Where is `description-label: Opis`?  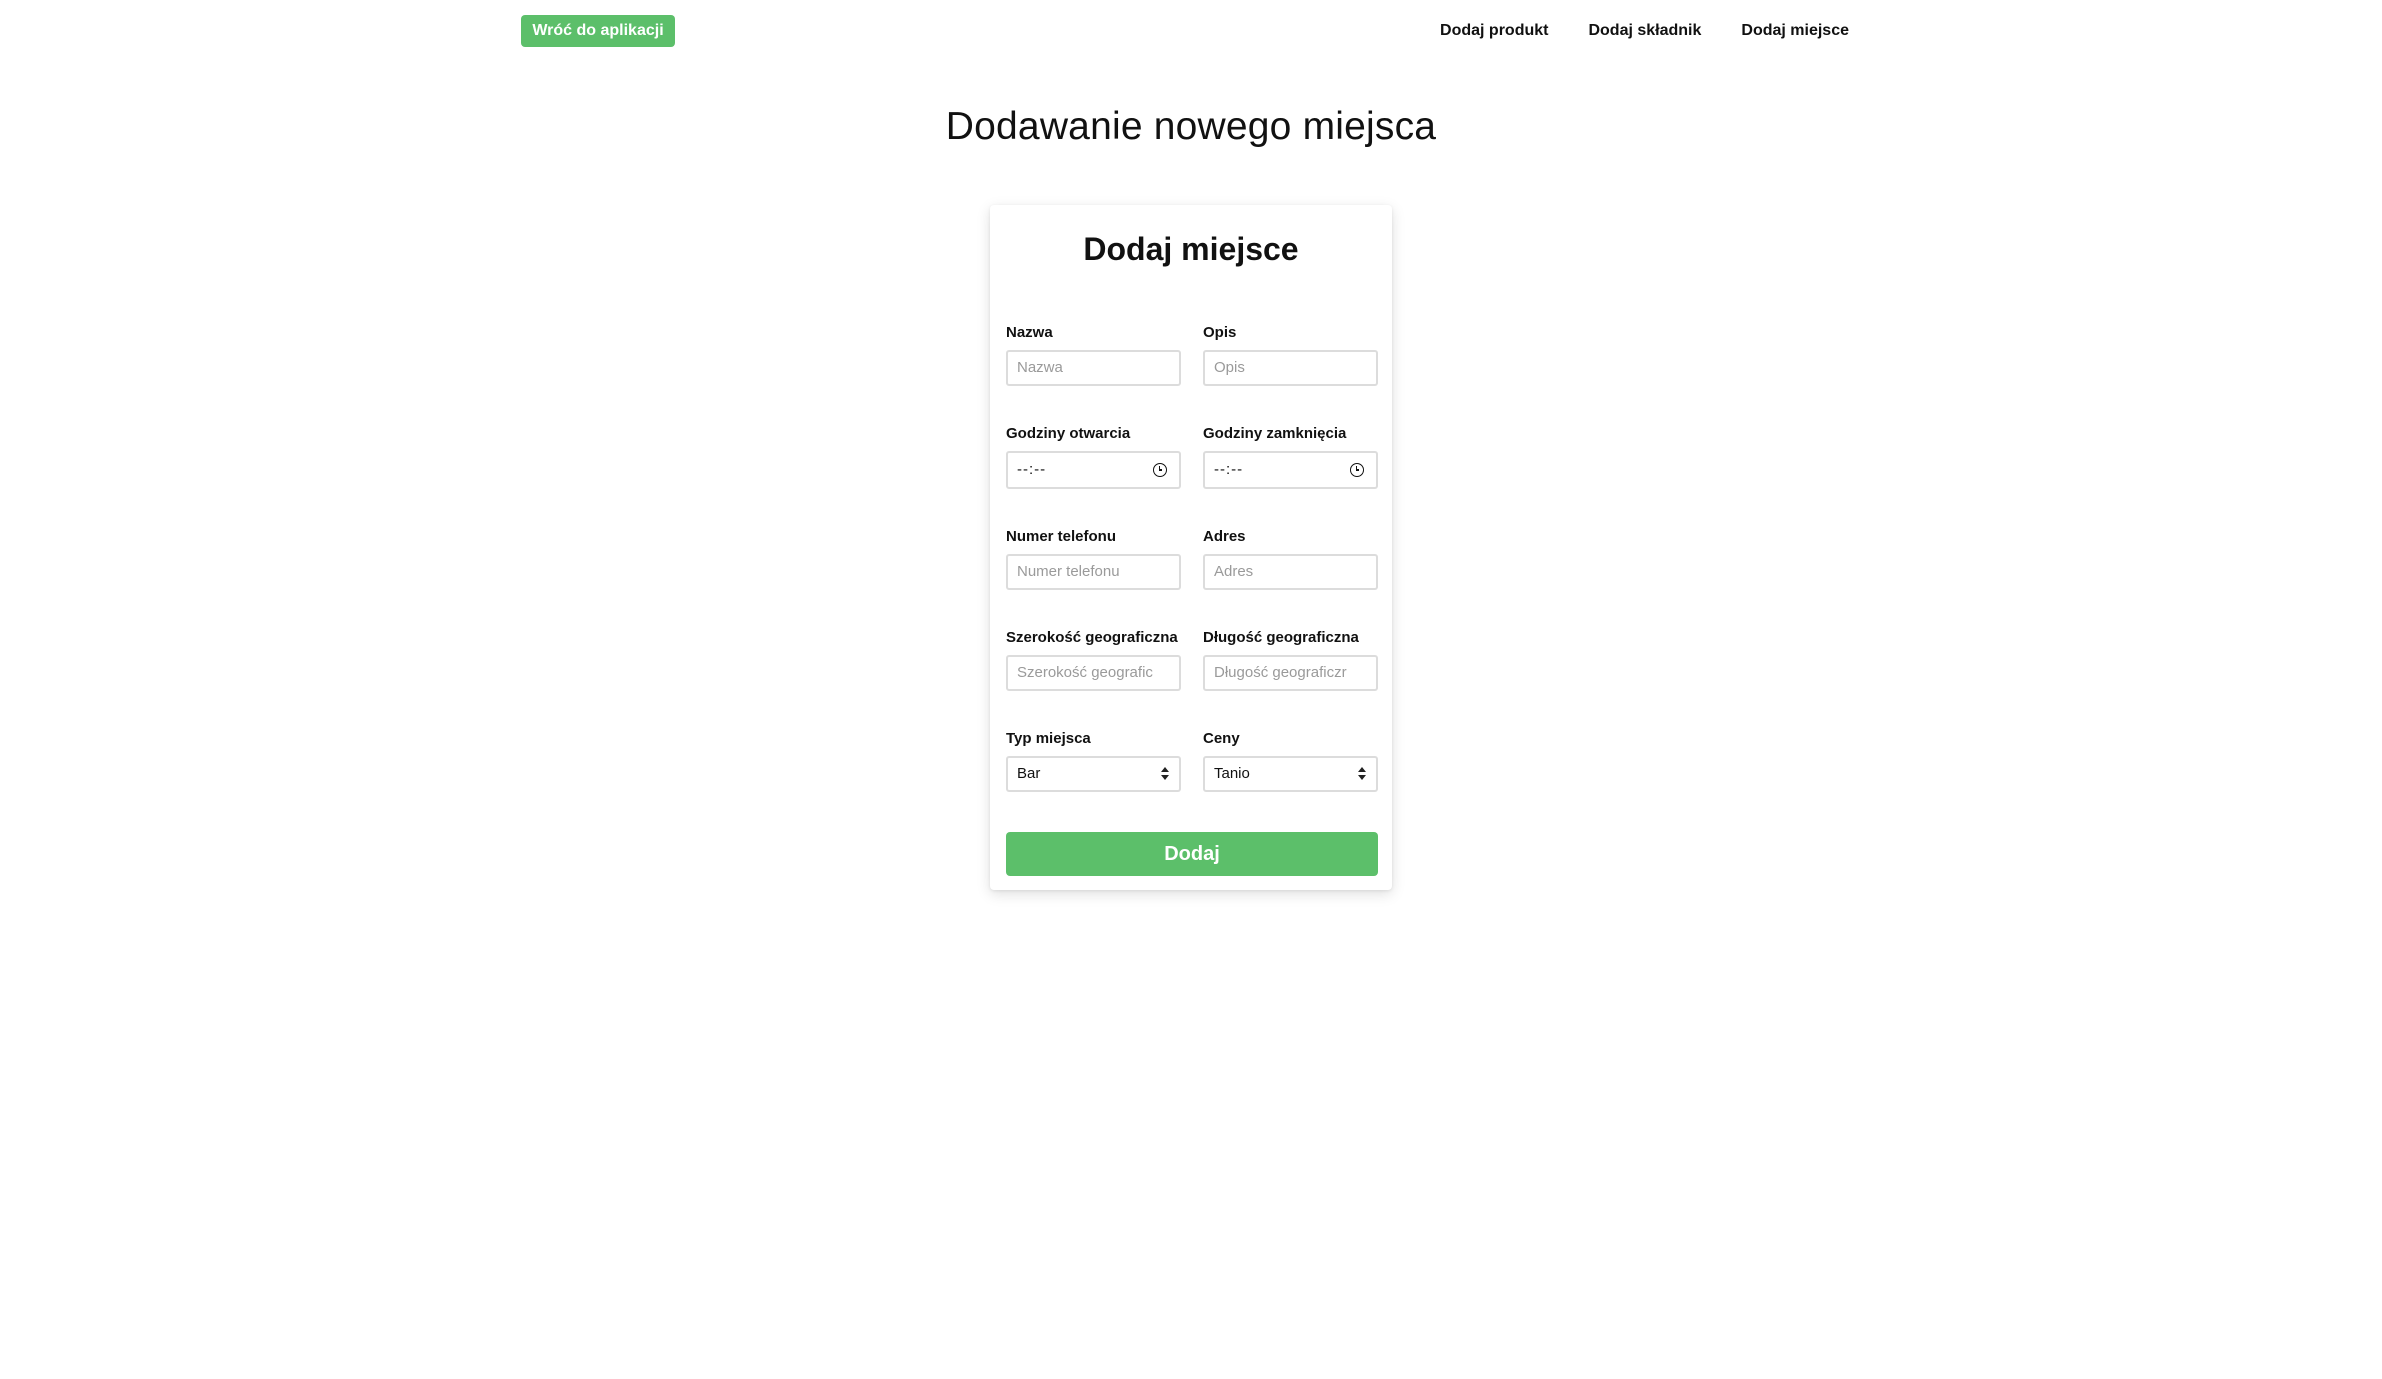 description-label: Opis is located at coordinates (1220, 332).